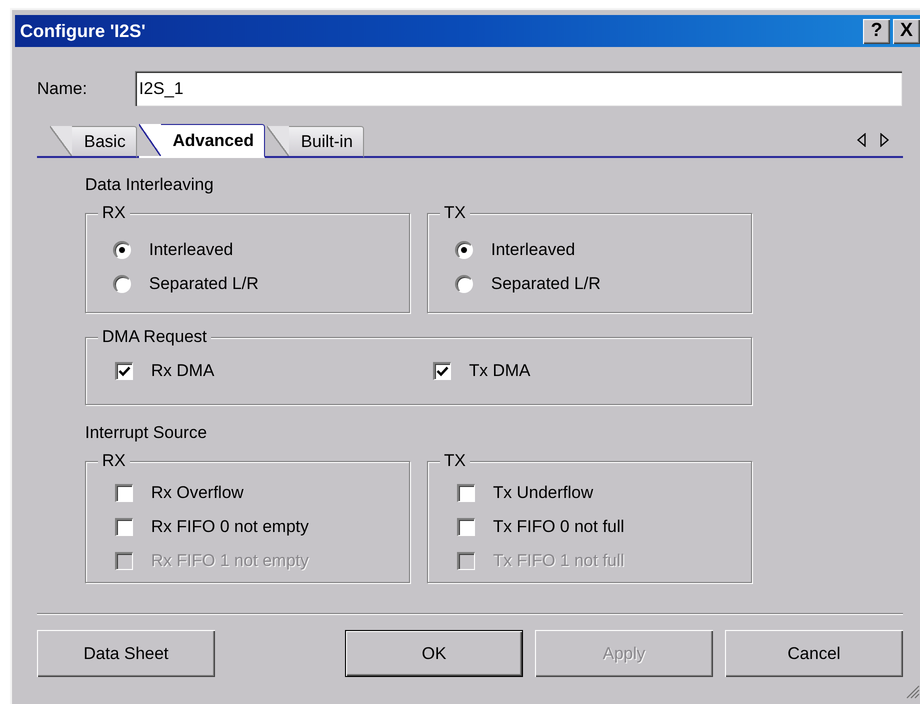 Image resolution: width=920 pixels, height=704 pixels. I want to click on resize-grip-icon, so click(912, 691).